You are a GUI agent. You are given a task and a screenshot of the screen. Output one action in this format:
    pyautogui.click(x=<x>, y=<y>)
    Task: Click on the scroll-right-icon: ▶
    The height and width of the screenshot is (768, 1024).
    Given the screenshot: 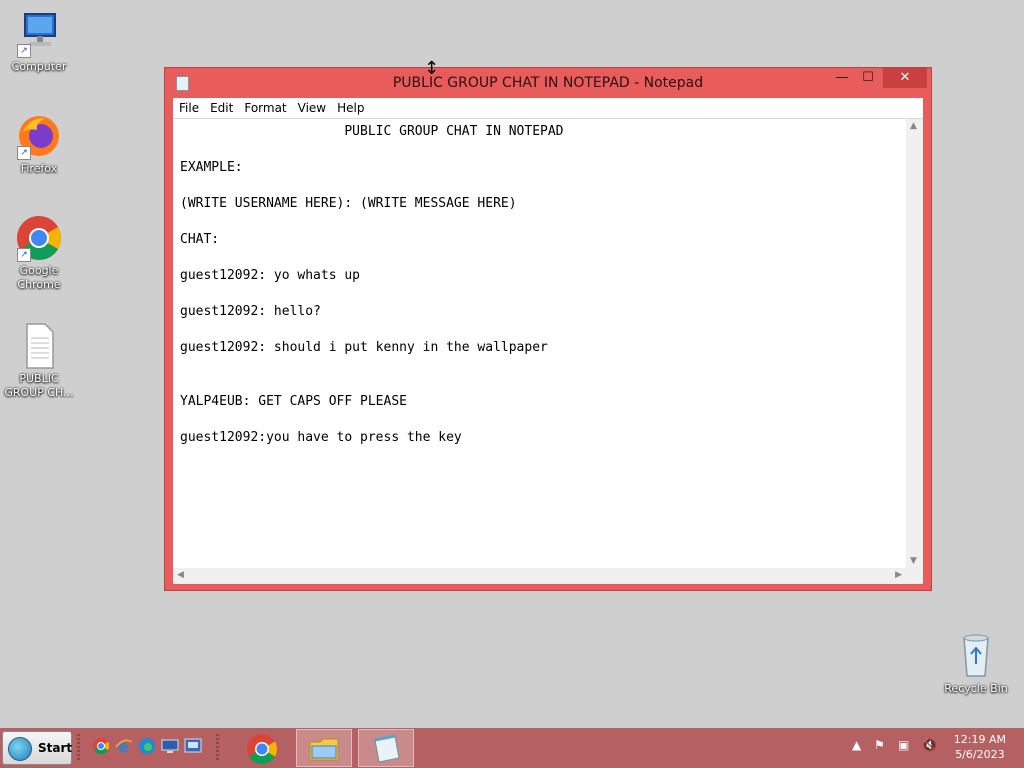 What is the action you would take?
    pyautogui.click(x=898, y=575)
    